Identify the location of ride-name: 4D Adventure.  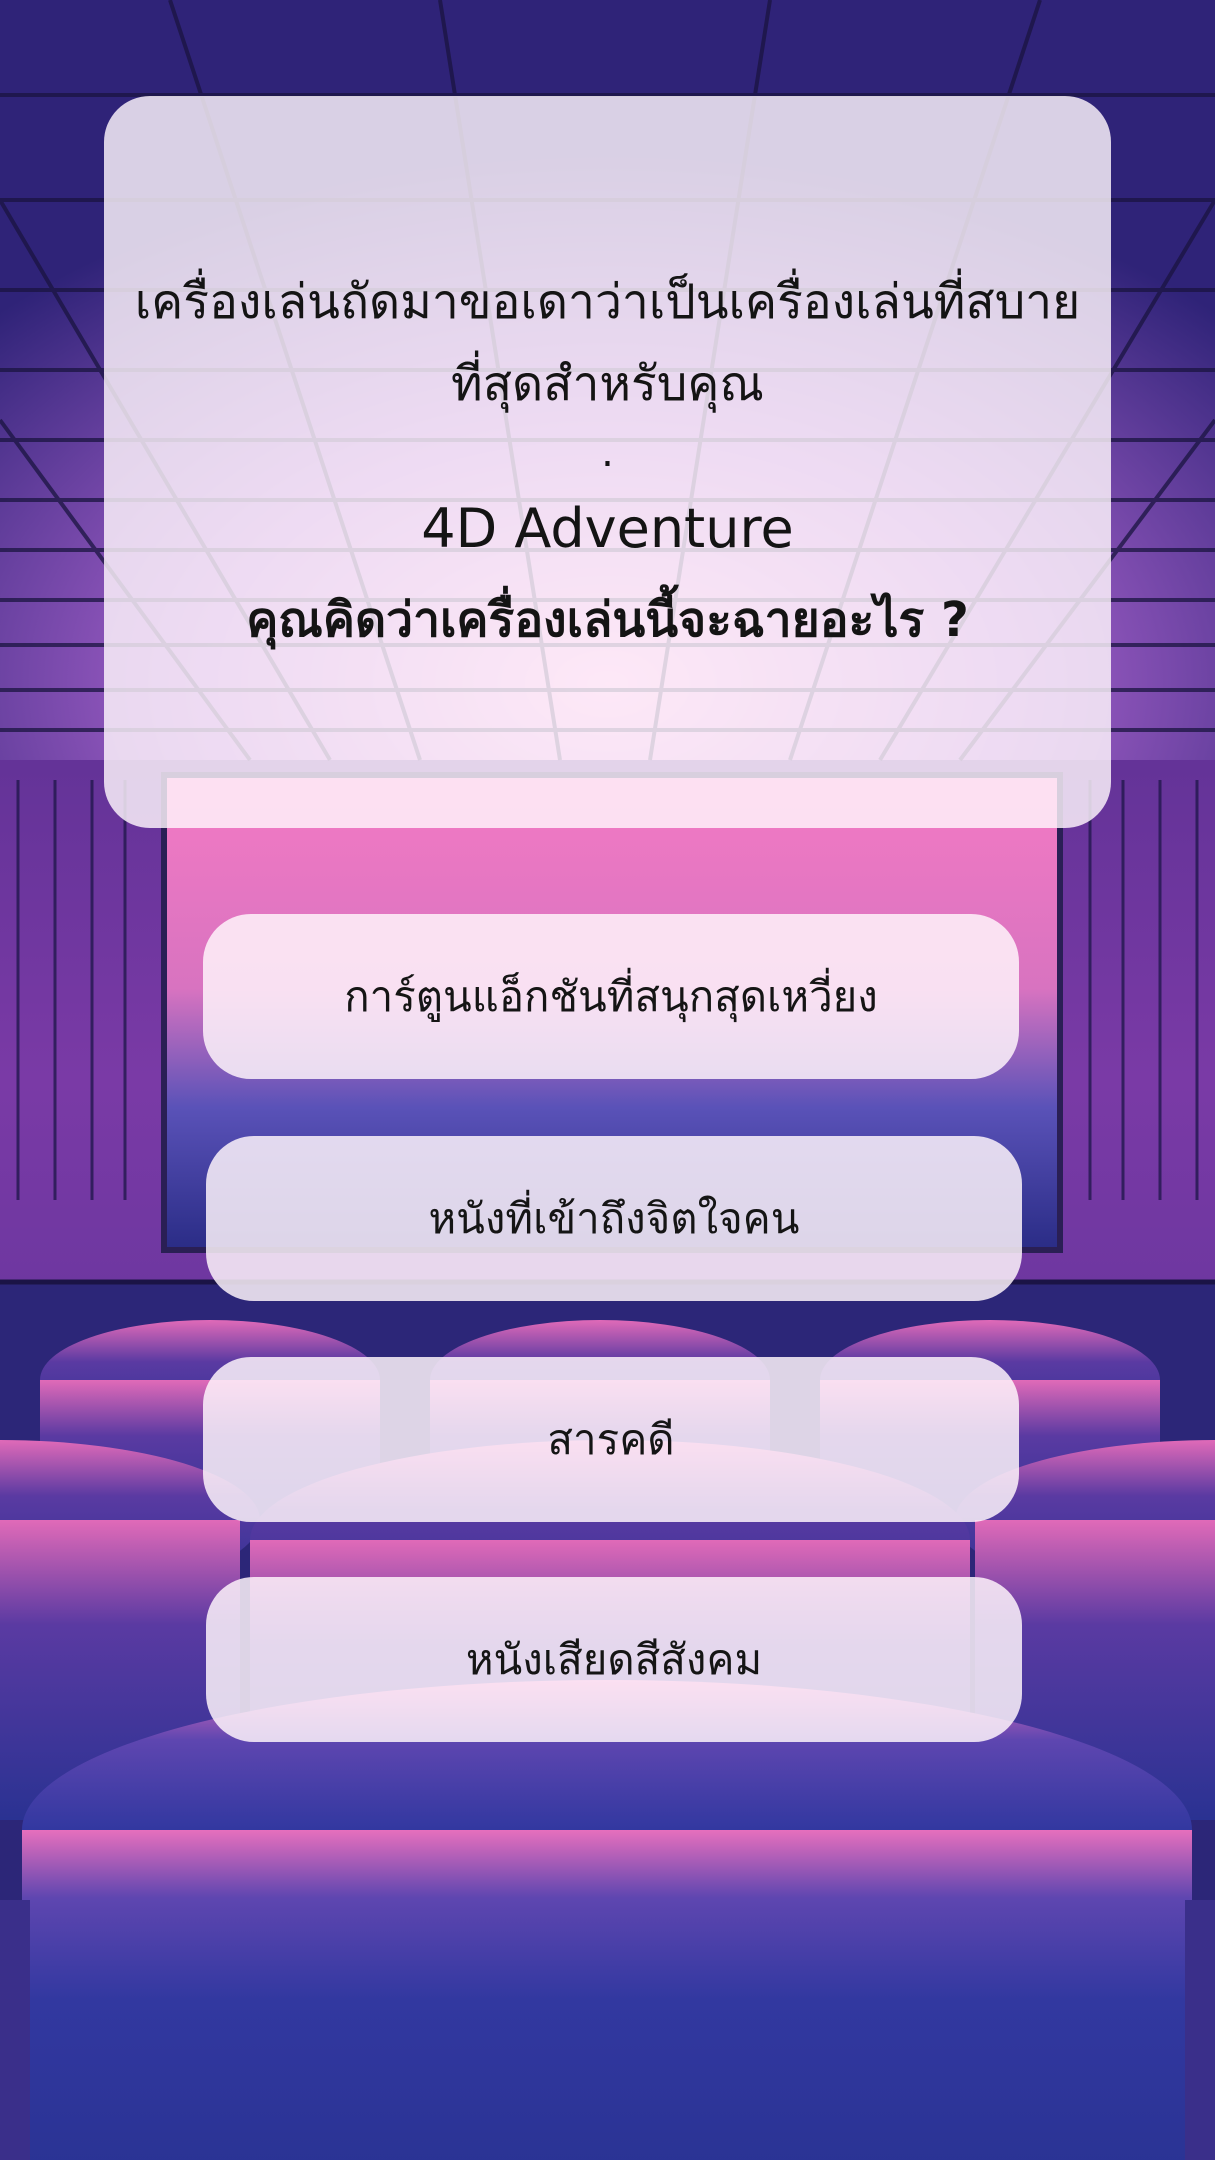
(607, 528).